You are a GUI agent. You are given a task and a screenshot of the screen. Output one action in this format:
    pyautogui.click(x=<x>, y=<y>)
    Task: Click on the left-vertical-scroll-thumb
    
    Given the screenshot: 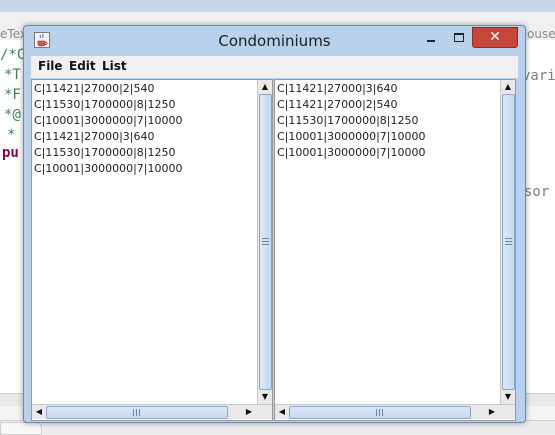 What is the action you would take?
    pyautogui.click(x=265, y=242)
    